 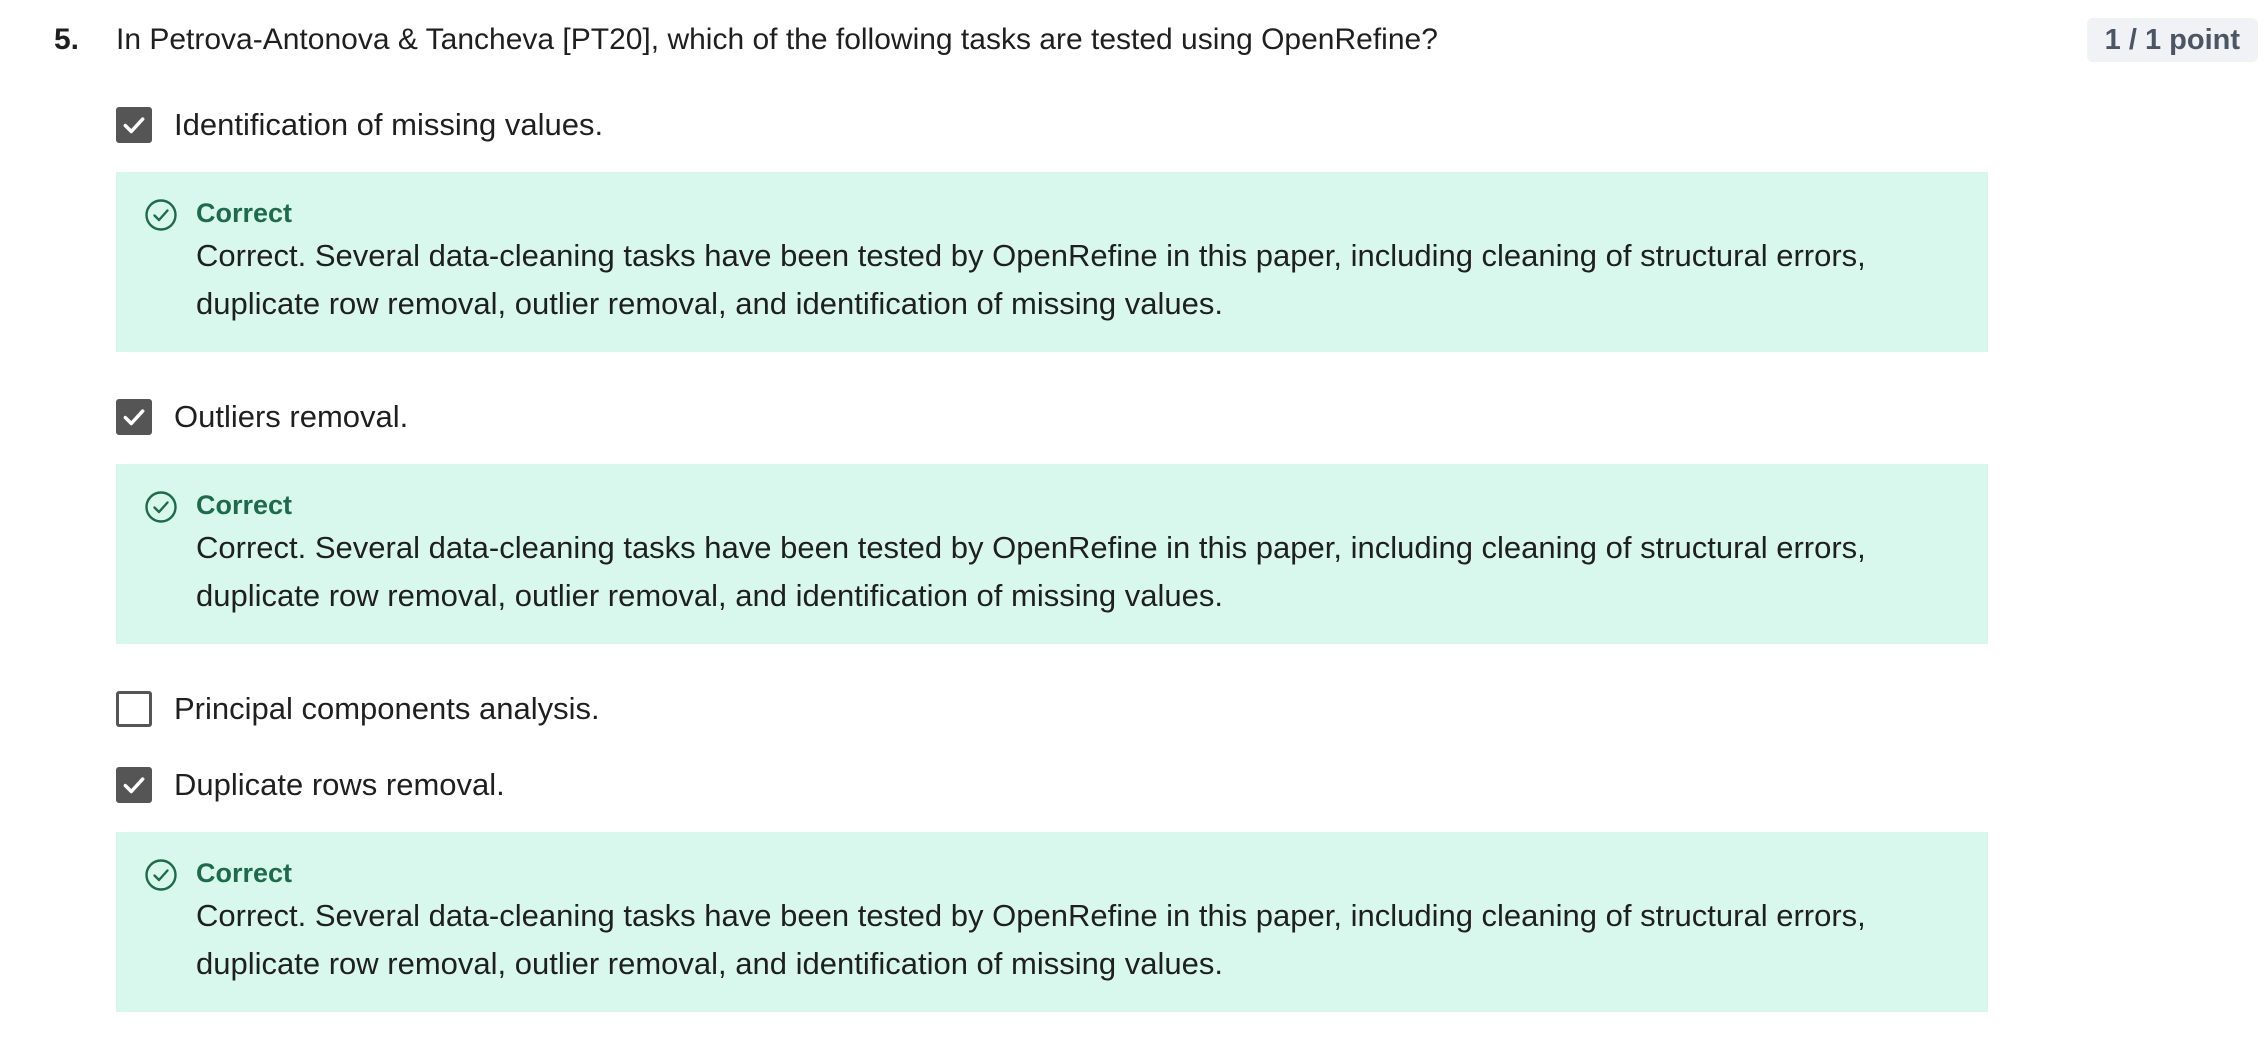 I want to click on option-label: Outliers removal., so click(x=291, y=416).